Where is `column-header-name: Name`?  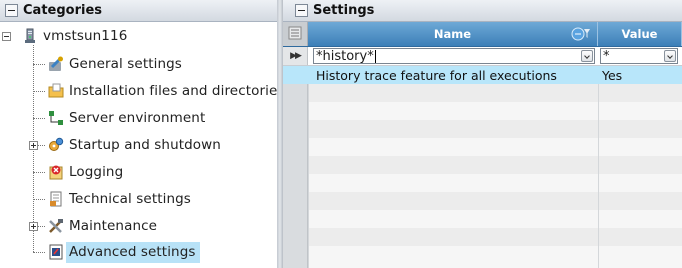
column-header-name: Name is located at coordinates (453, 34).